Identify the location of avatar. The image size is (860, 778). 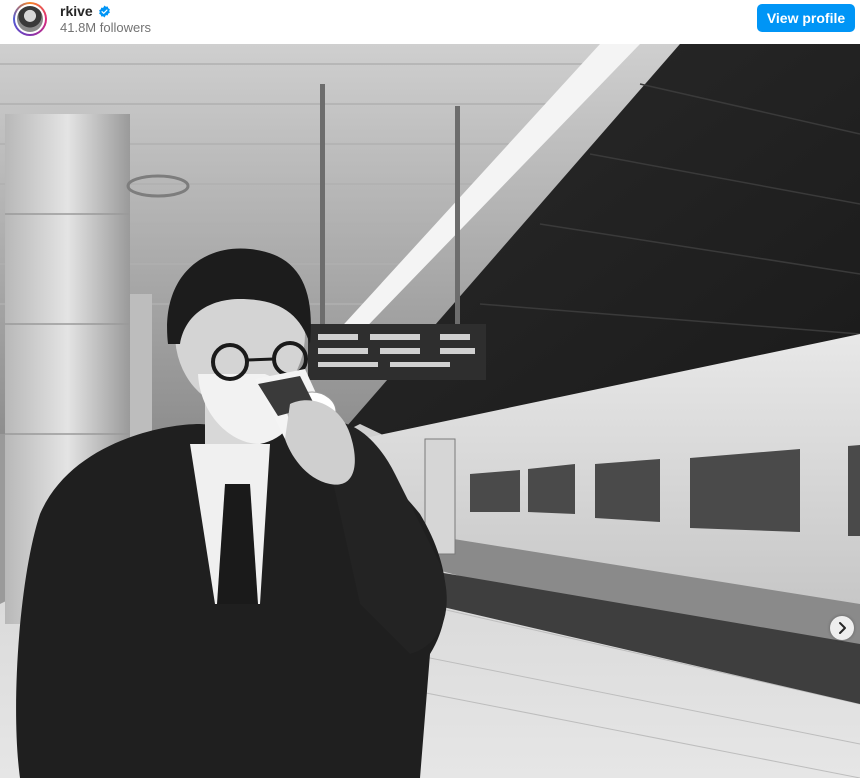
(30, 19).